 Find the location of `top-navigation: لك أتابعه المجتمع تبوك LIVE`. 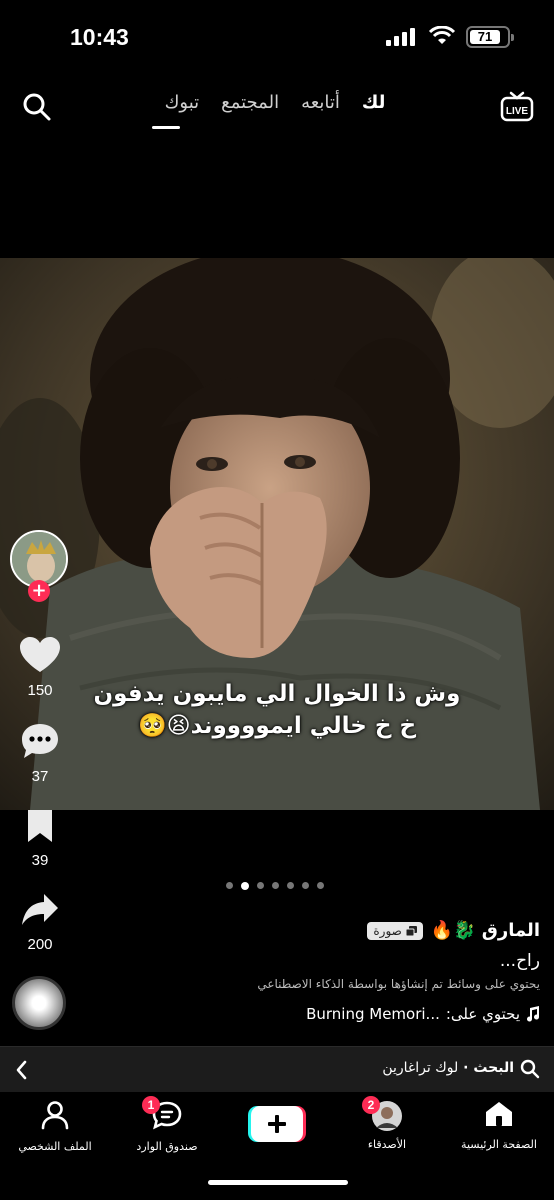

top-navigation: لك أتابعه المجتمع تبوك LIVE is located at coordinates (277, 107).